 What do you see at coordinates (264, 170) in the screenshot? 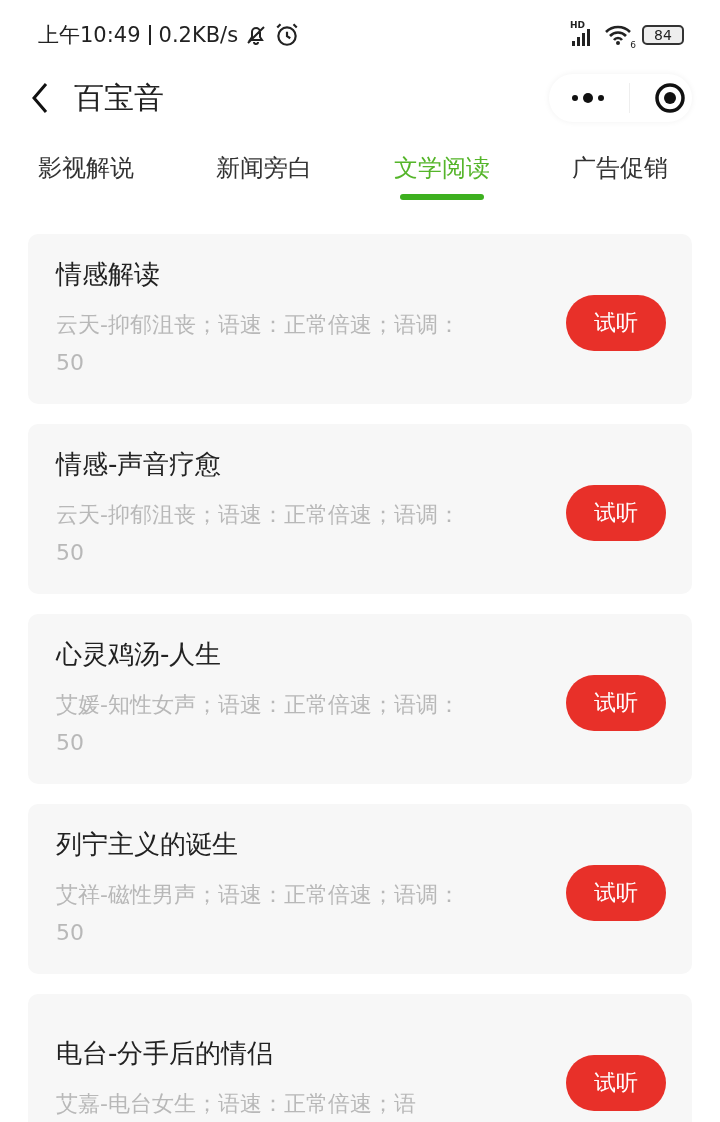
I see `category-tab: 新闻旁白` at bounding box center [264, 170].